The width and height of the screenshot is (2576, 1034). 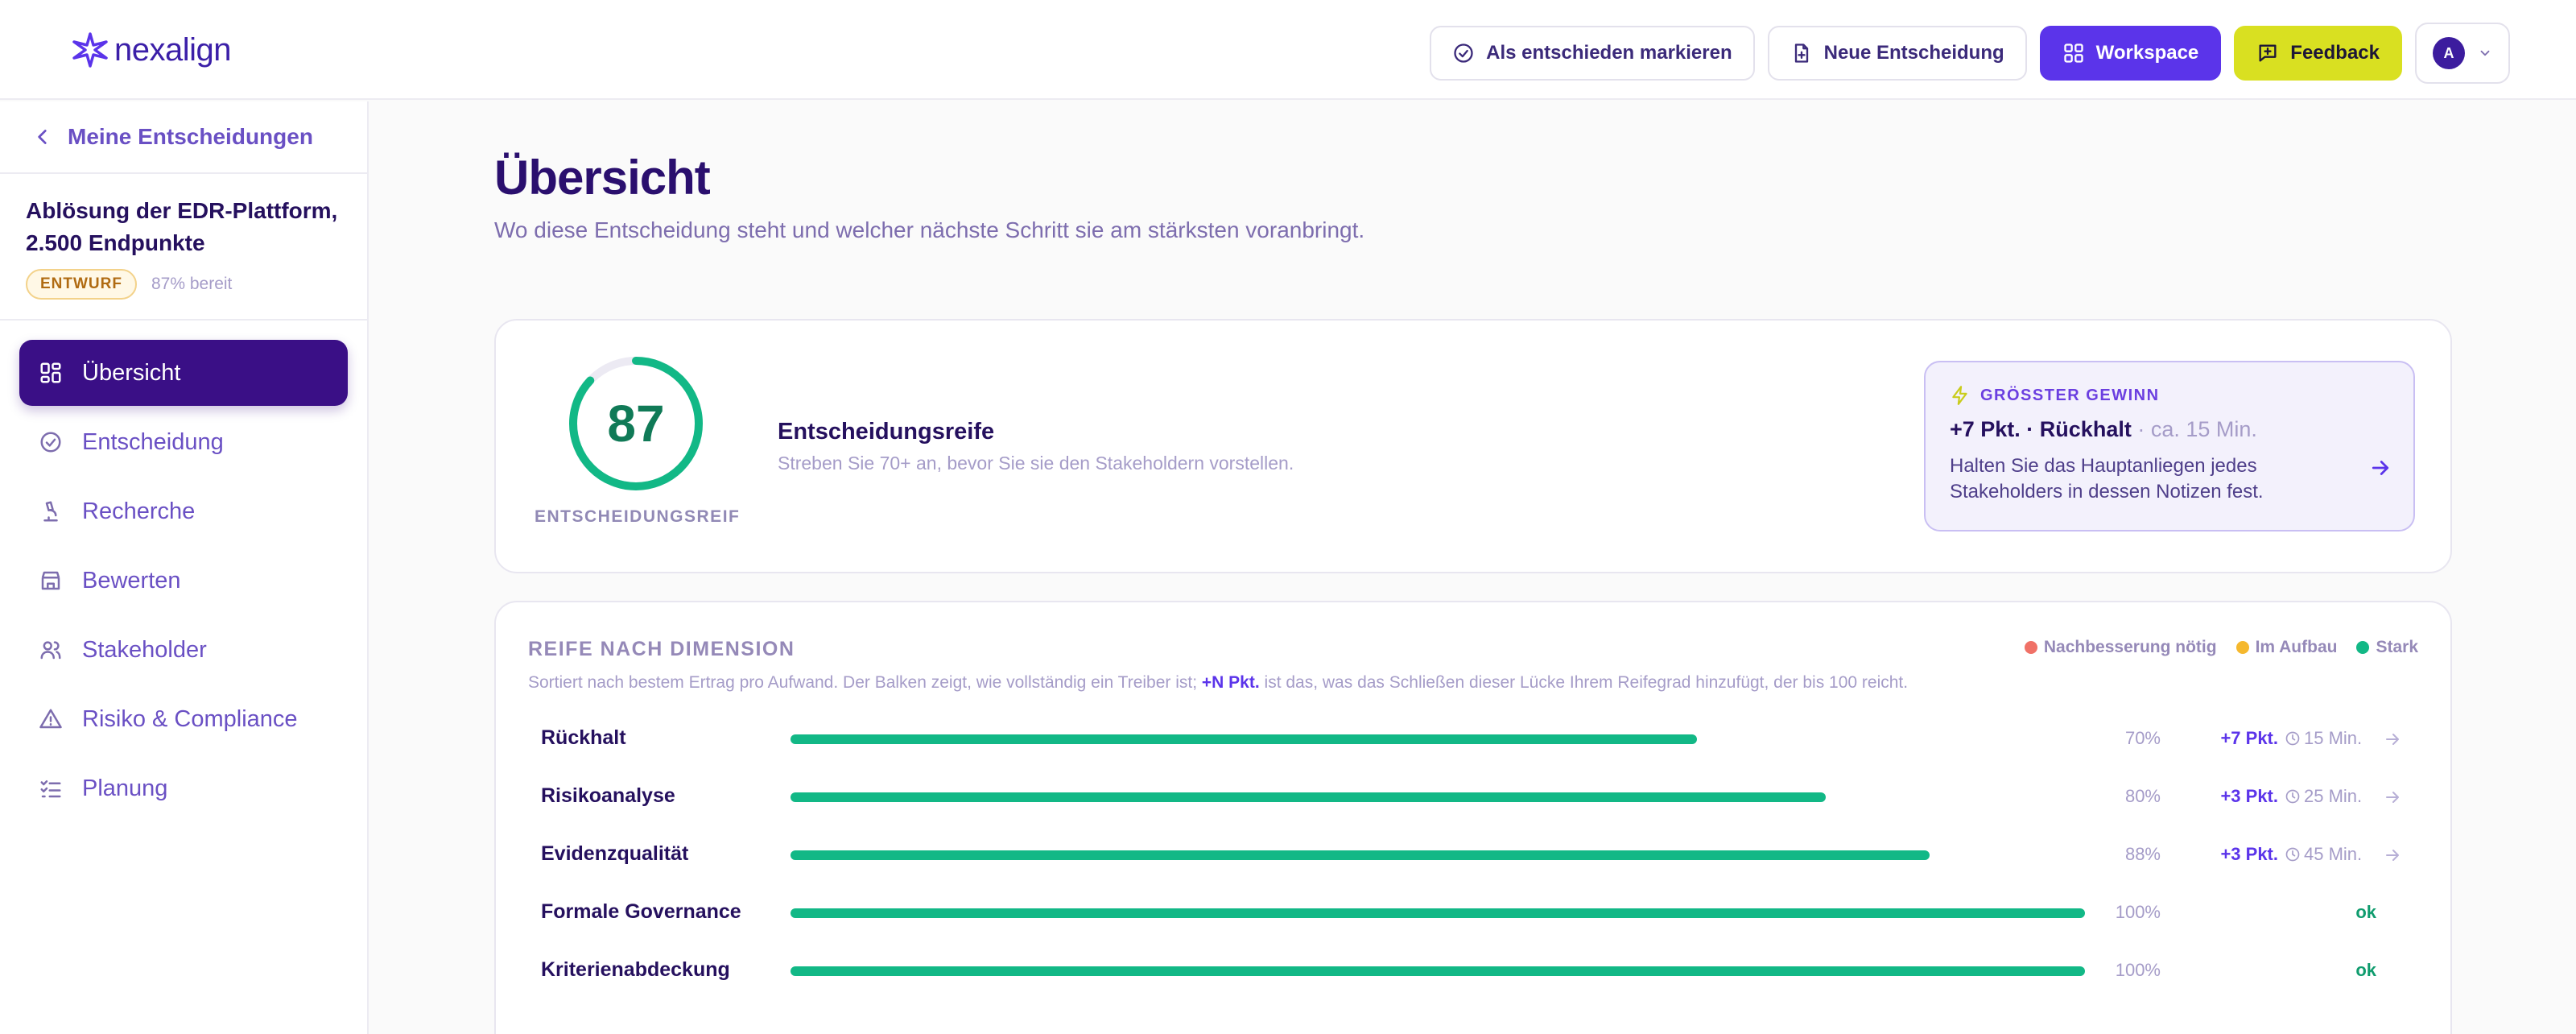 I want to click on dimension-name: Formale Governance, so click(x=641, y=911).